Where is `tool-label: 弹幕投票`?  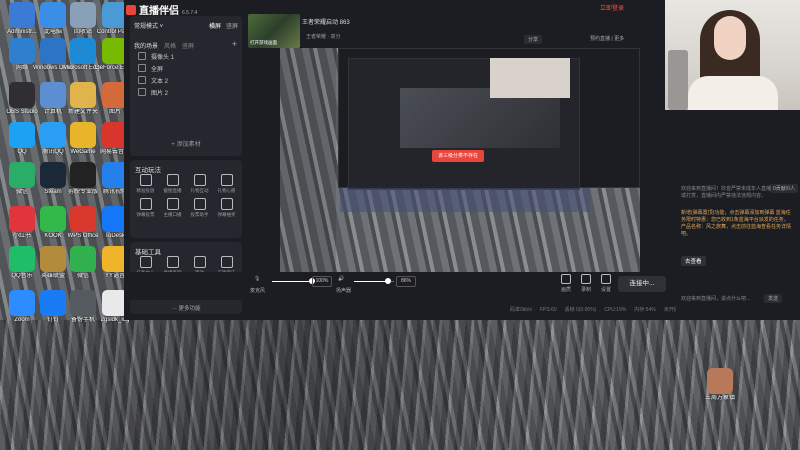
tool-label: 弹幕投票 is located at coordinates (145, 214).